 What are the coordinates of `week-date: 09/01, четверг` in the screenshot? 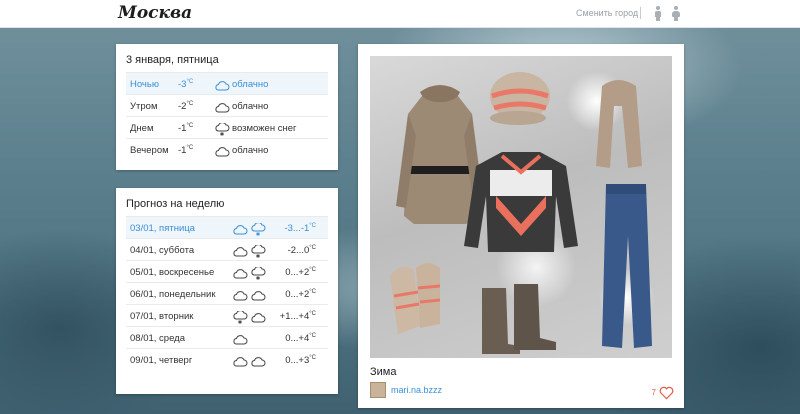 It's located at (161, 360).